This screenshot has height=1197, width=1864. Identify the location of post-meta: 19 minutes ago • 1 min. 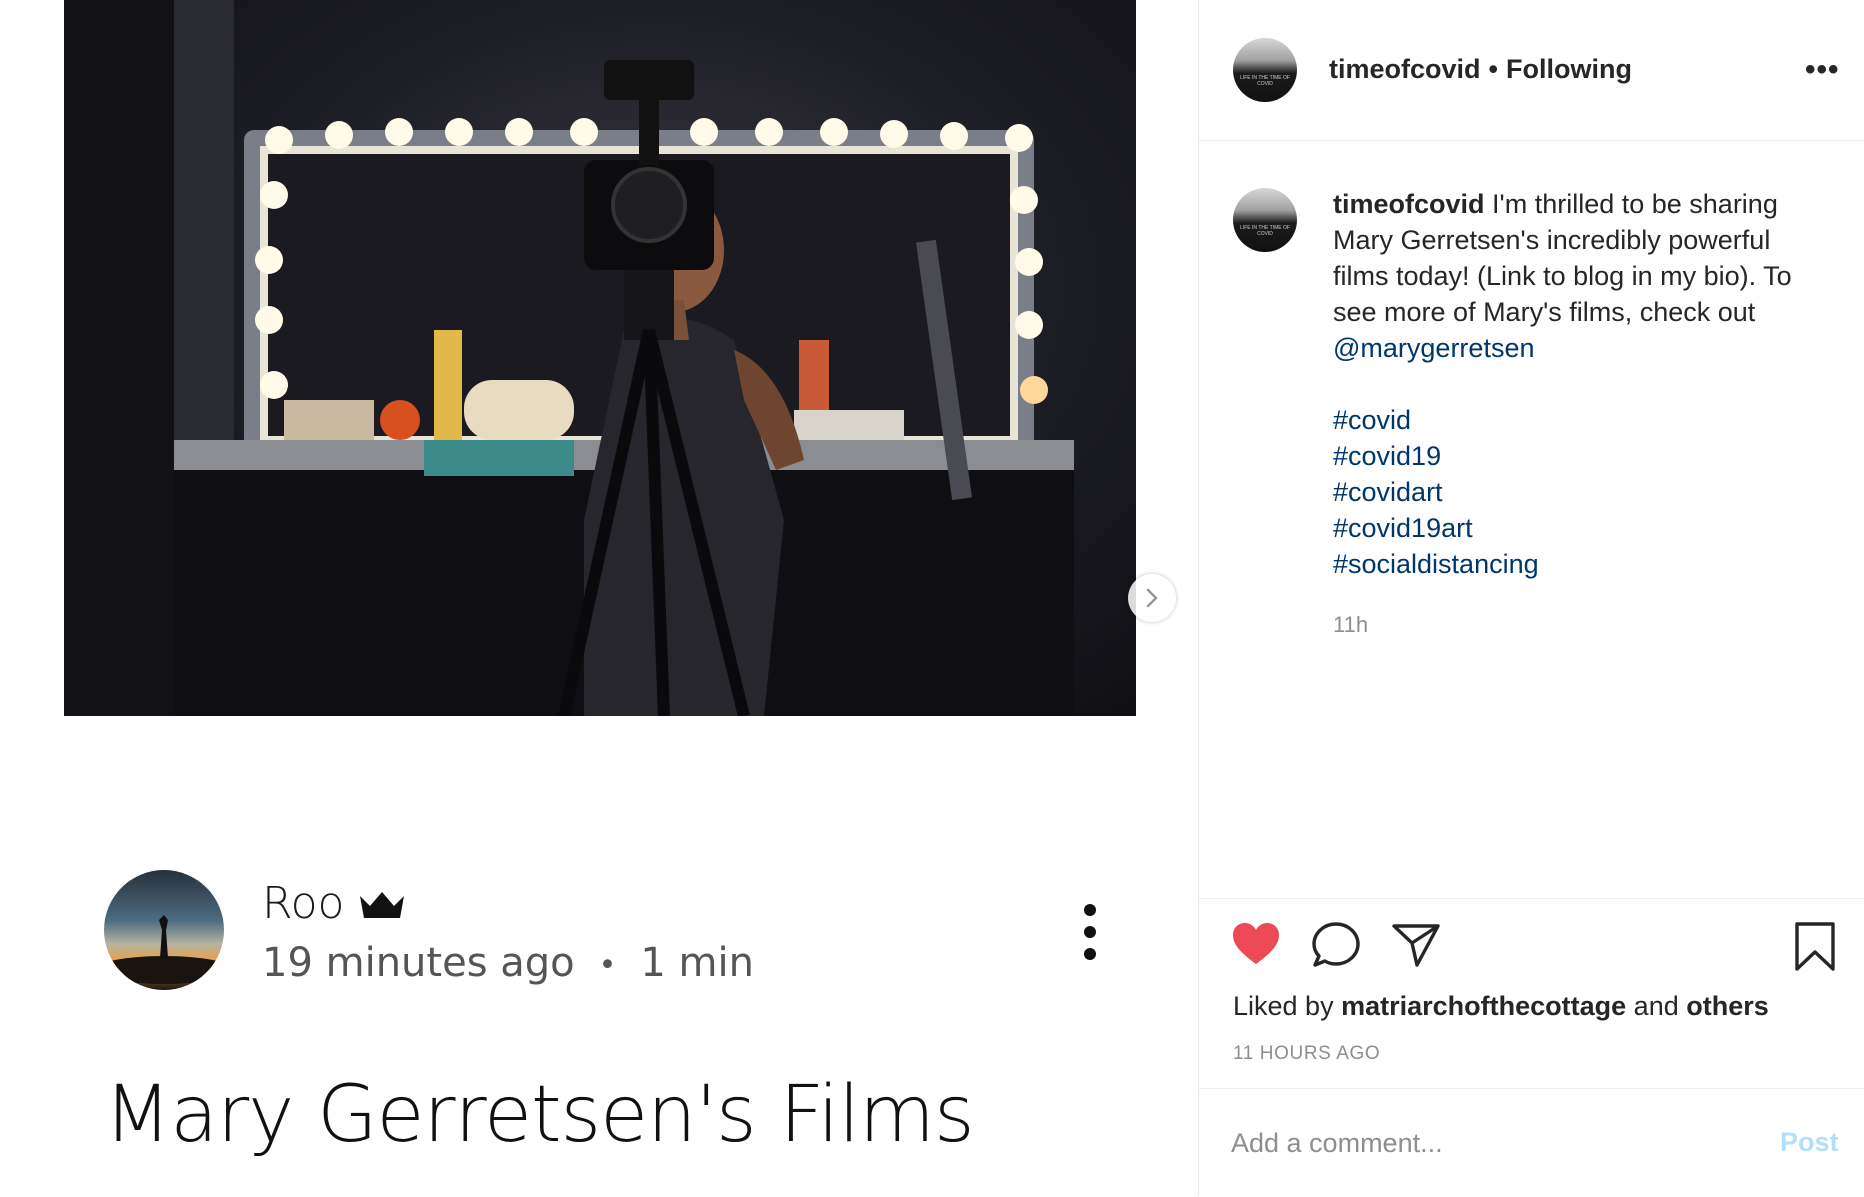
(508, 963).